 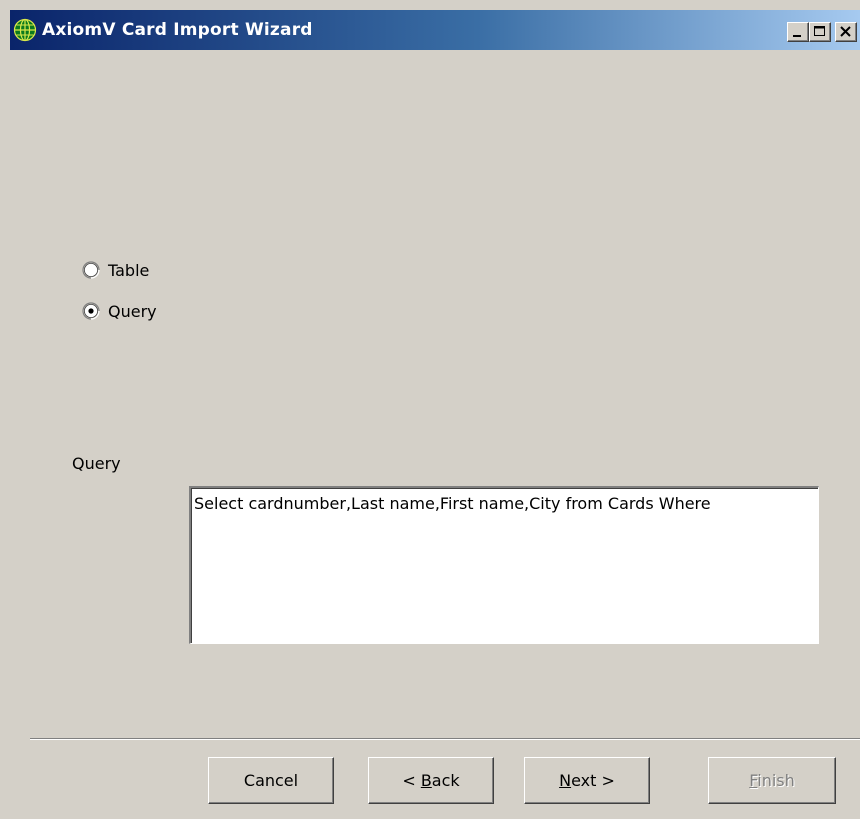 I want to click on next-button: Next >, so click(x=587, y=780).